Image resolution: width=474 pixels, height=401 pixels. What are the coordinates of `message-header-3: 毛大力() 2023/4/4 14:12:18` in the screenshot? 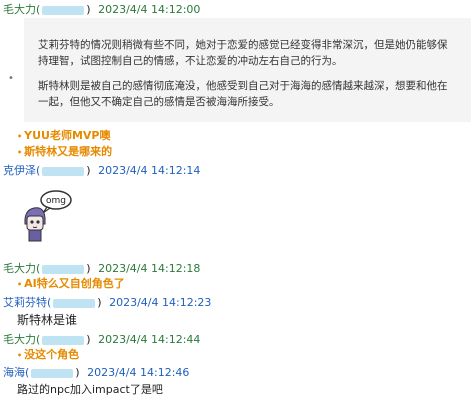 It's located at (101, 269).